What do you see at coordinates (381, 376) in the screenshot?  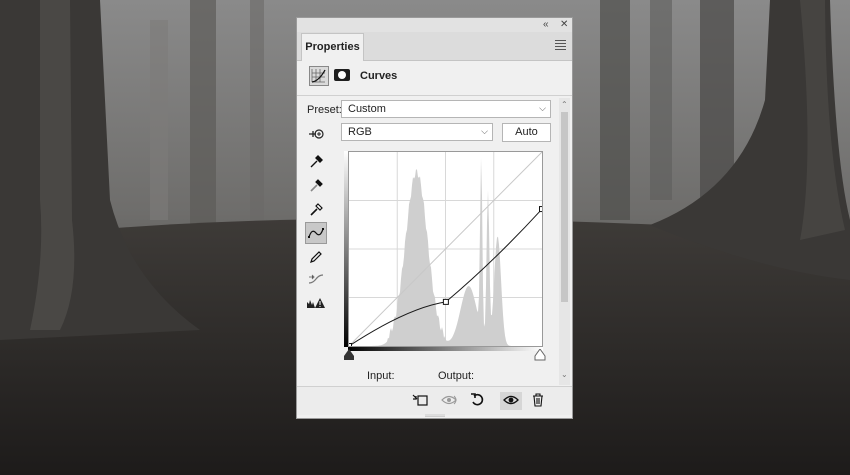 I see `input-label: Input:` at bounding box center [381, 376].